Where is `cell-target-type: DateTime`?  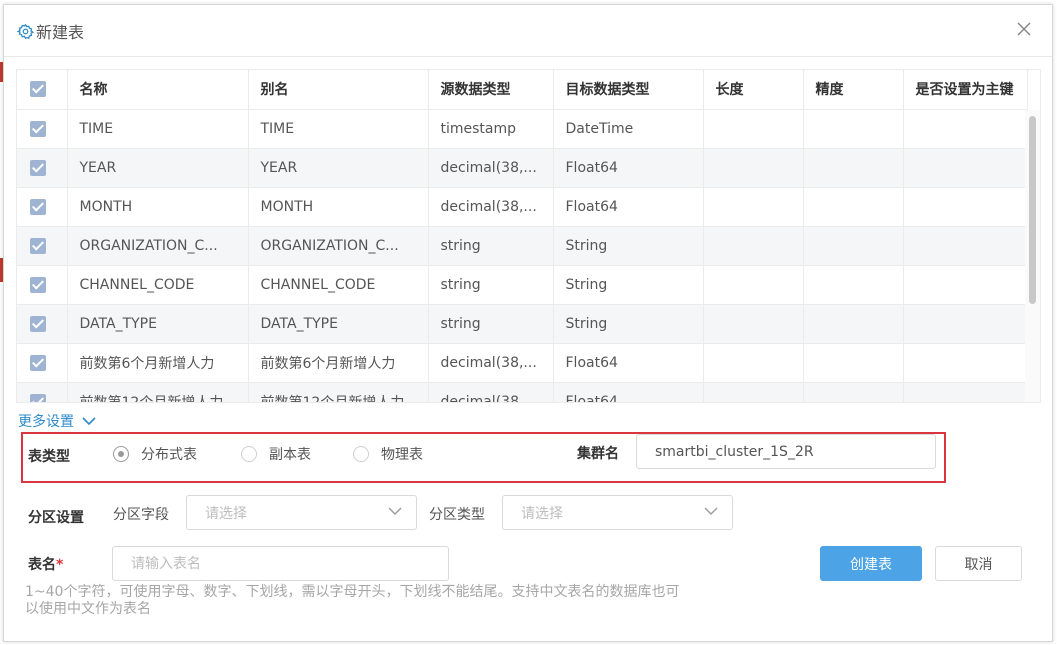
cell-target-type: DateTime is located at coordinates (628, 129).